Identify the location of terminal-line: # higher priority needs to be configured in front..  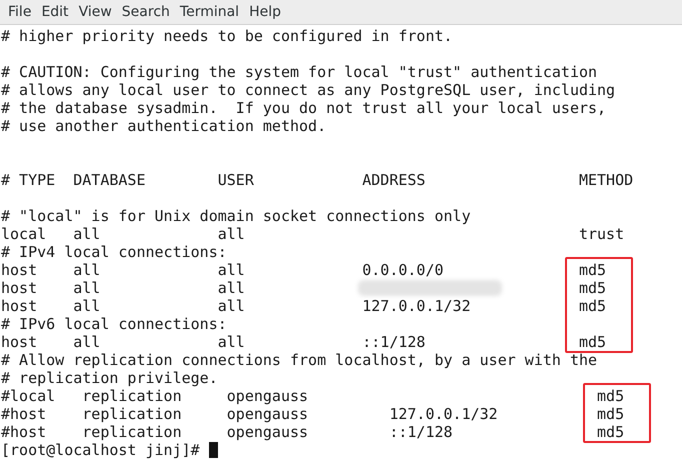
(227, 36).